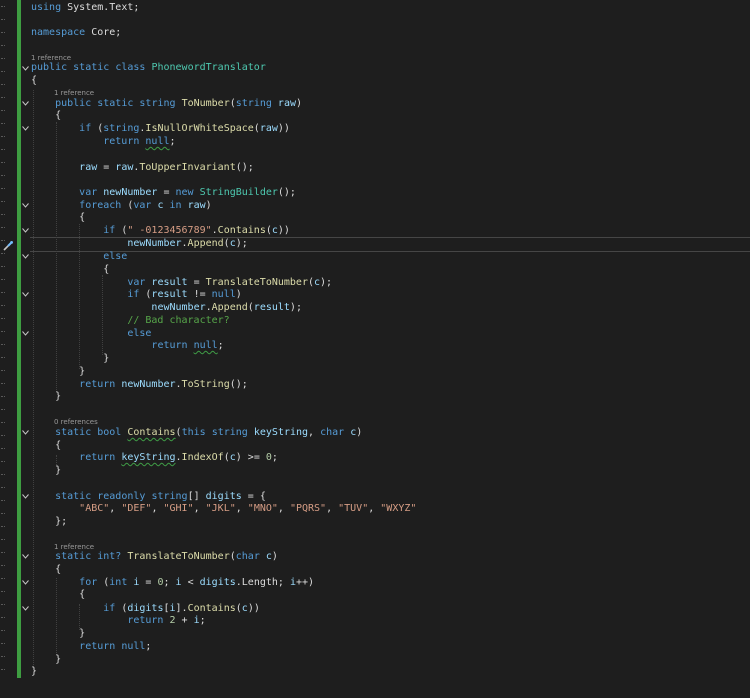  Describe the element at coordinates (139, 243) in the screenshot. I see `code-line: newNumber.Append(c);` at that location.